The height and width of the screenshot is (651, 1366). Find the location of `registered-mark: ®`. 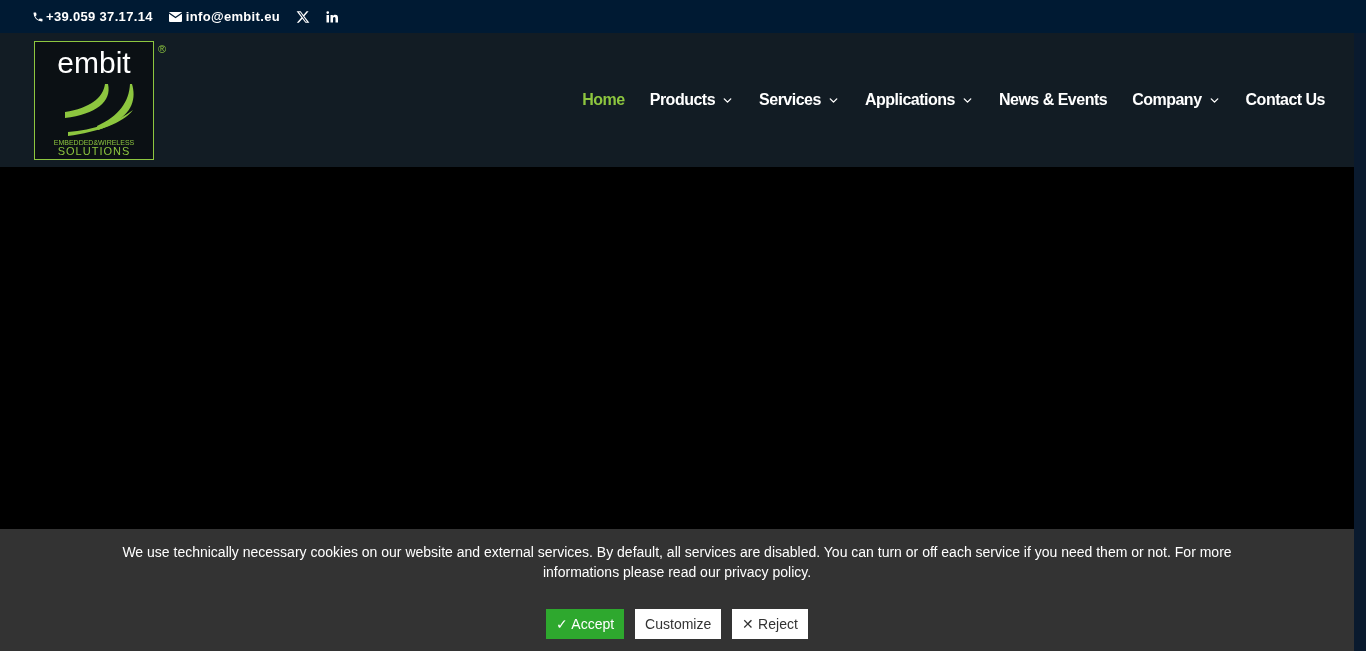

registered-mark: ® is located at coordinates (162, 49).